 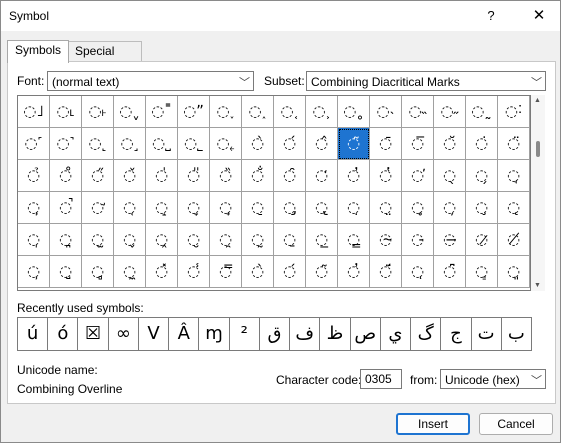 I want to click on symbol-cell: ◌˲, so click(x=322, y=112).